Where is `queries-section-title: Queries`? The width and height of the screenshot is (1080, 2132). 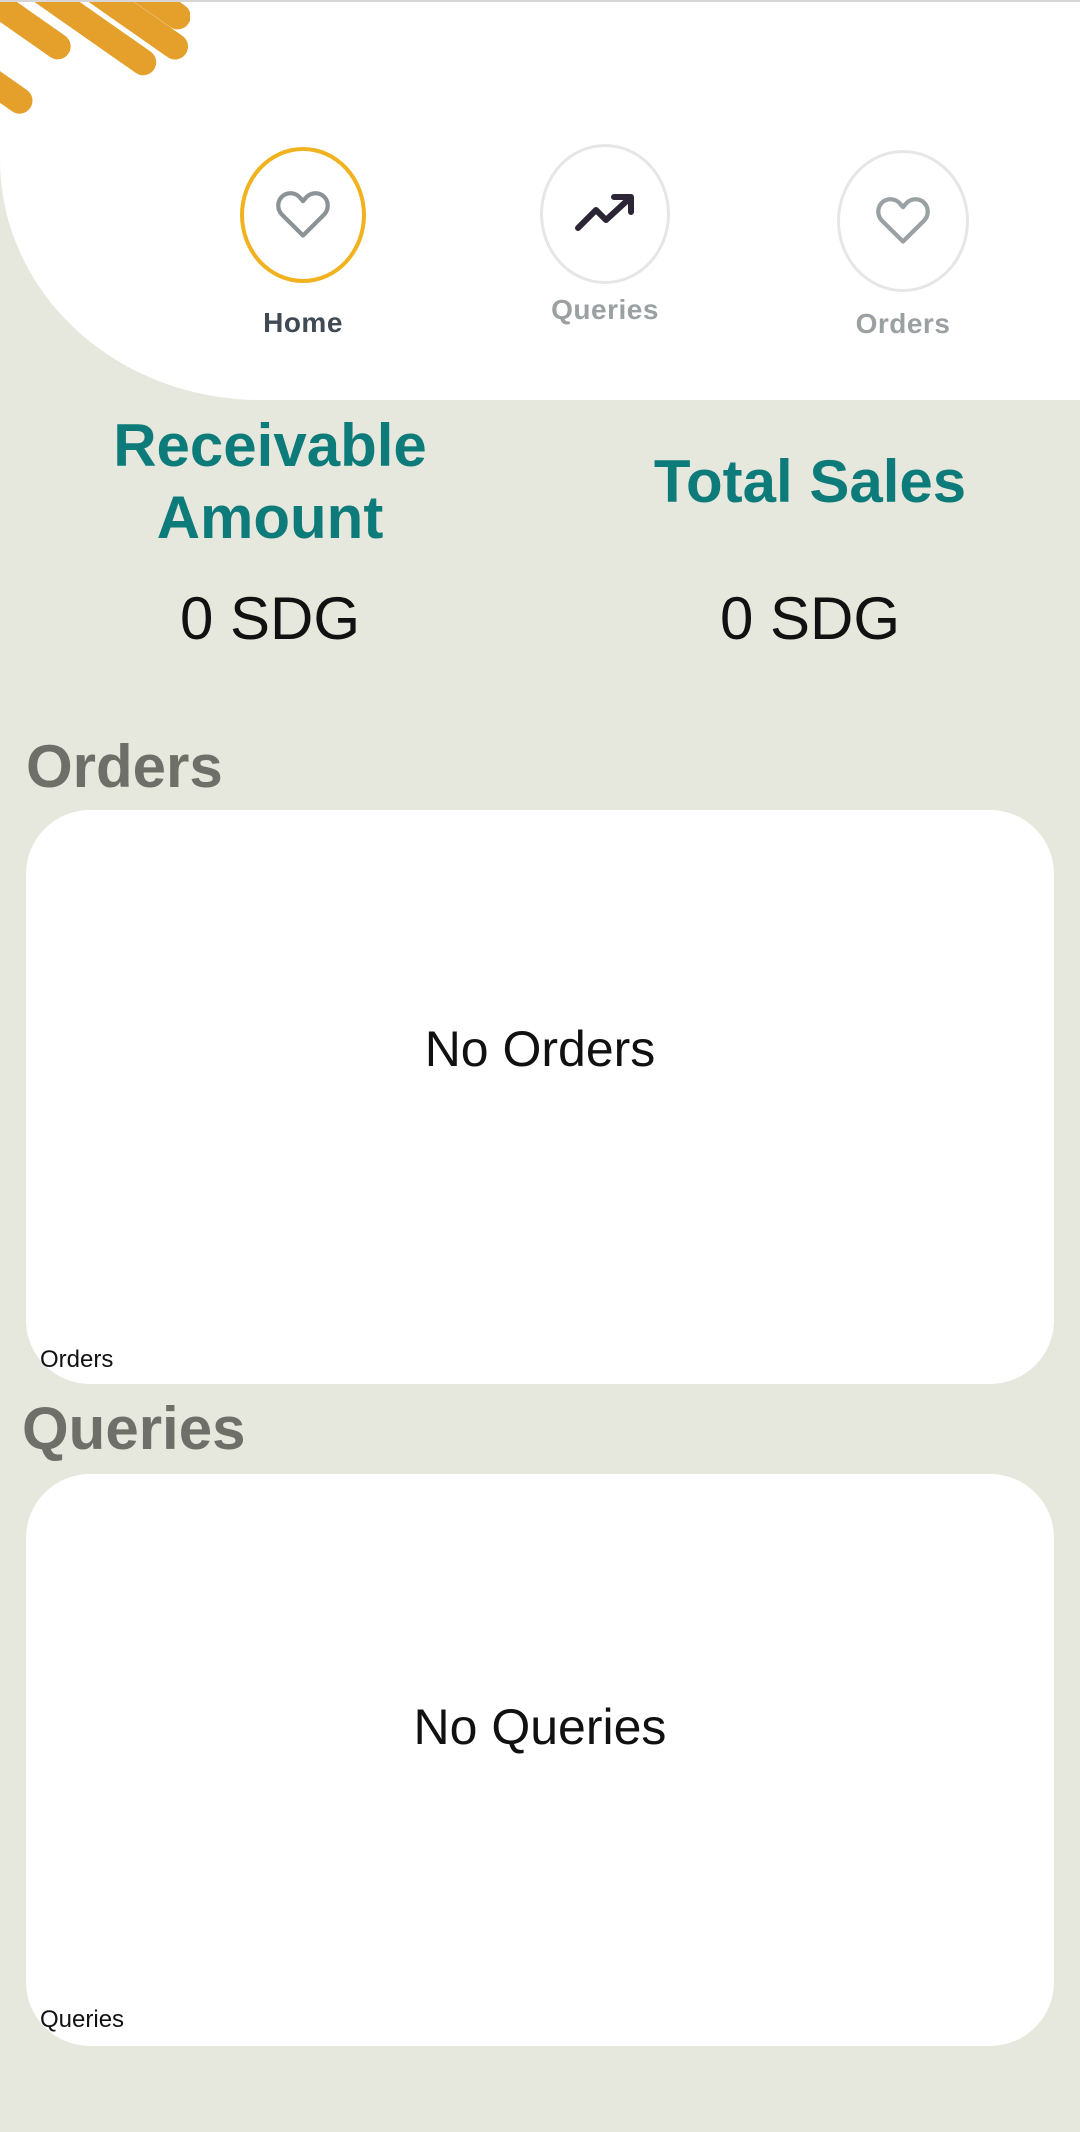 queries-section-title: Queries is located at coordinates (134, 1428).